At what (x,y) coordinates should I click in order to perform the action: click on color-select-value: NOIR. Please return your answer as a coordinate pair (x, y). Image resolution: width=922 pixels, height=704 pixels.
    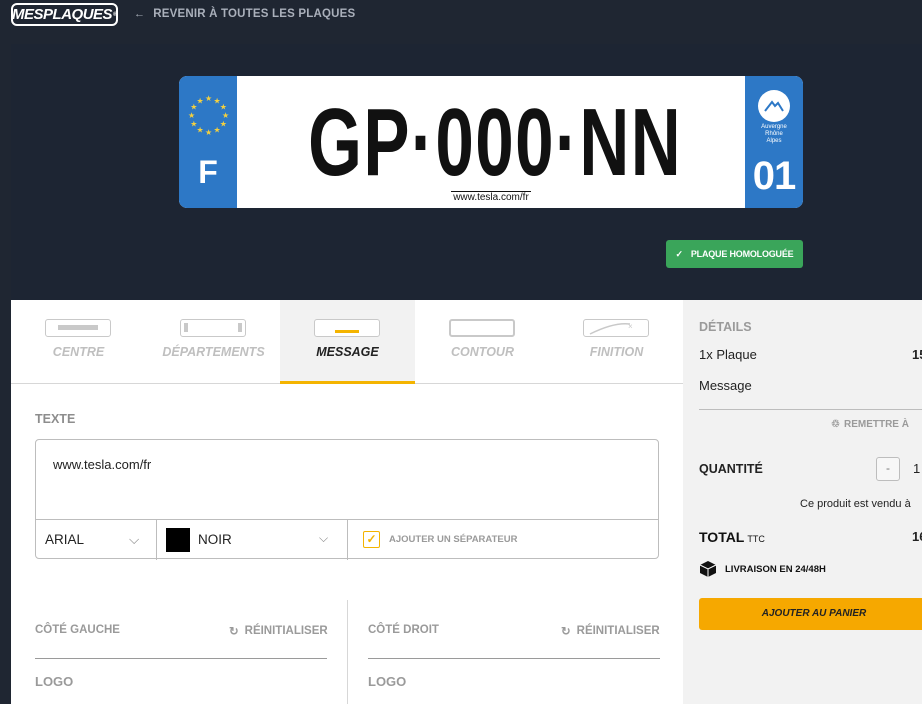
    Looking at the image, I should click on (215, 539).